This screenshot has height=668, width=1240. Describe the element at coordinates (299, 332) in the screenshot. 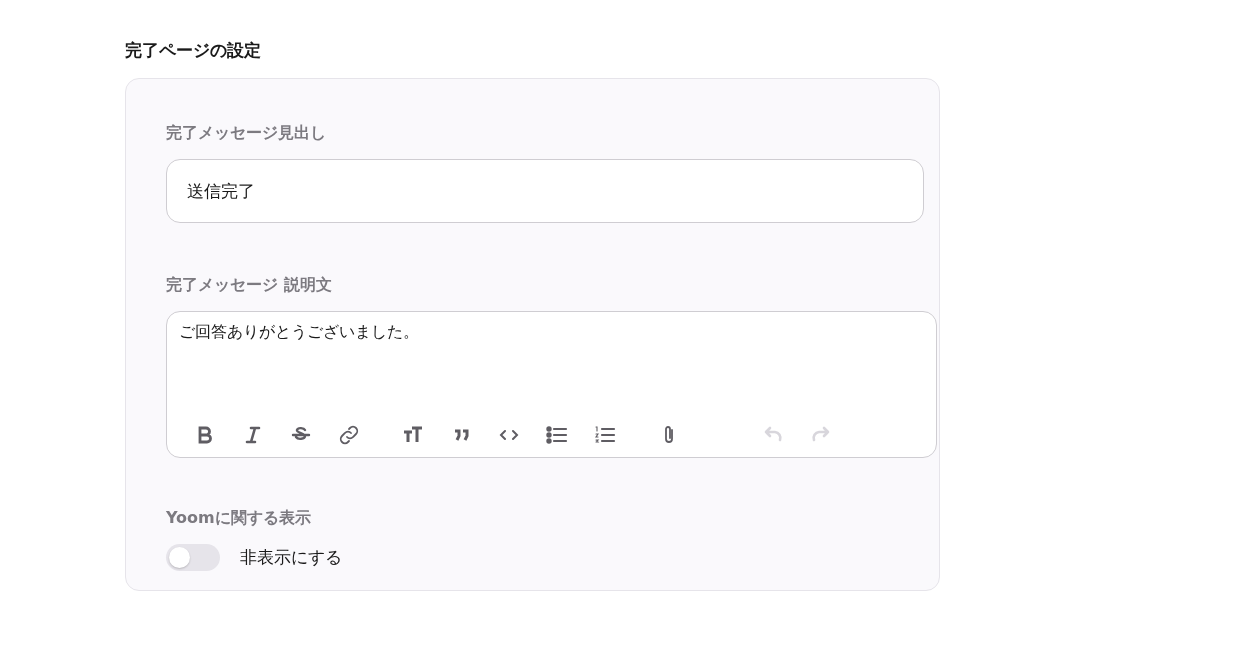

I see `description-text: ご回答ありがとうございました。` at that location.